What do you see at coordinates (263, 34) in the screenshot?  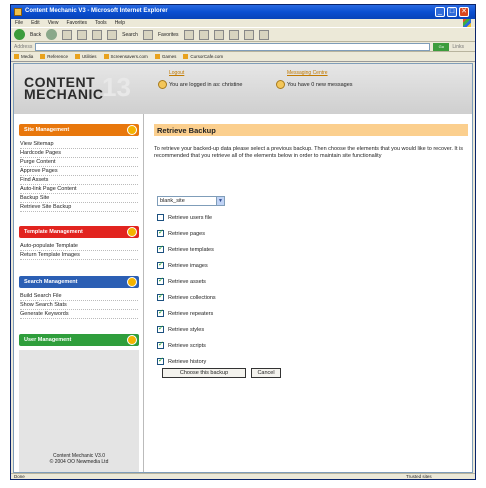 I see `messenger-icon` at bounding box center [263, 34].